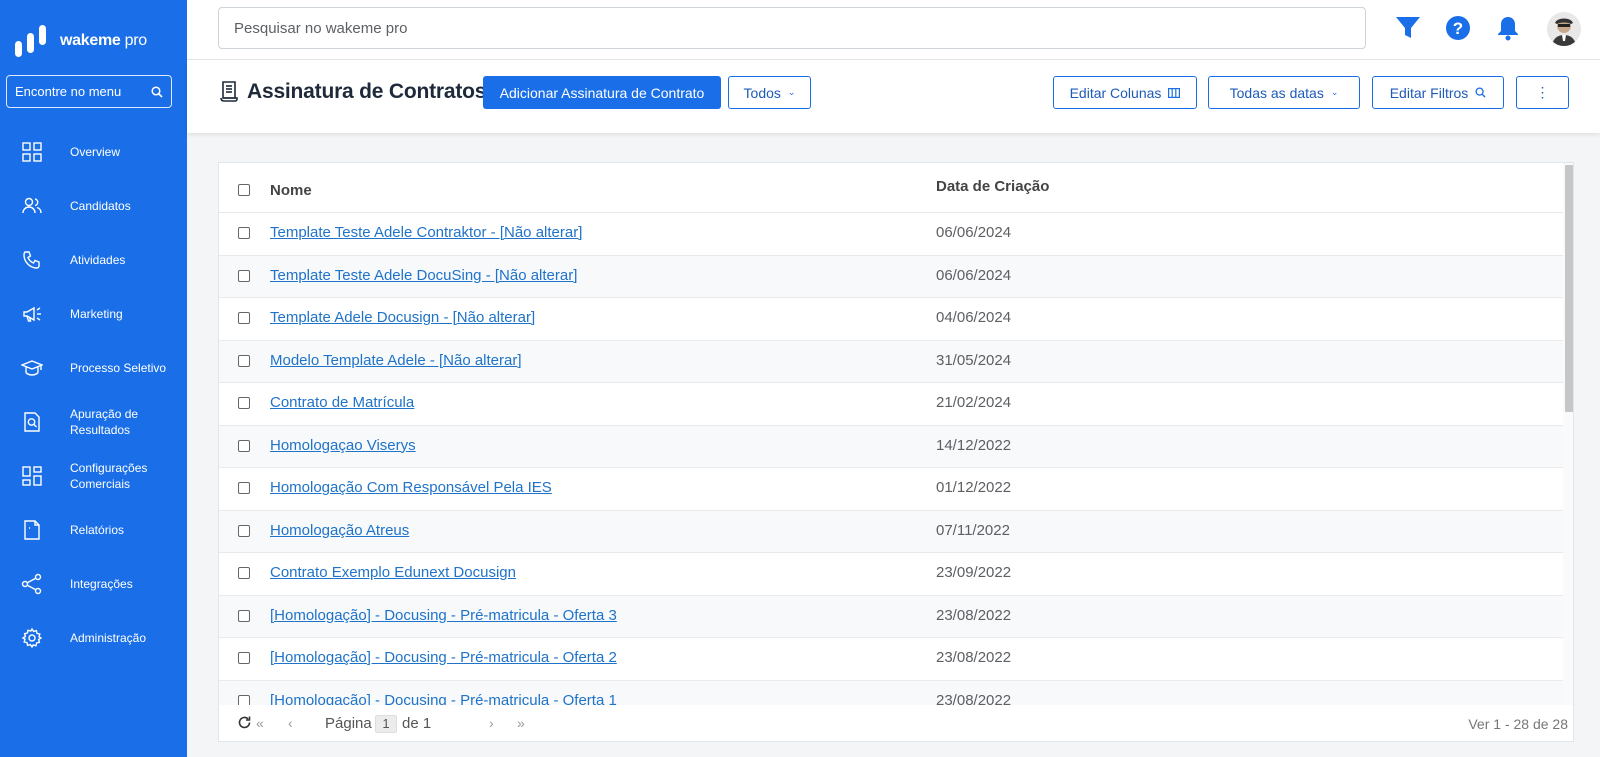  I want to click on sidebar-item-apuracao: Apuração de Resultados, so click(93, 422).